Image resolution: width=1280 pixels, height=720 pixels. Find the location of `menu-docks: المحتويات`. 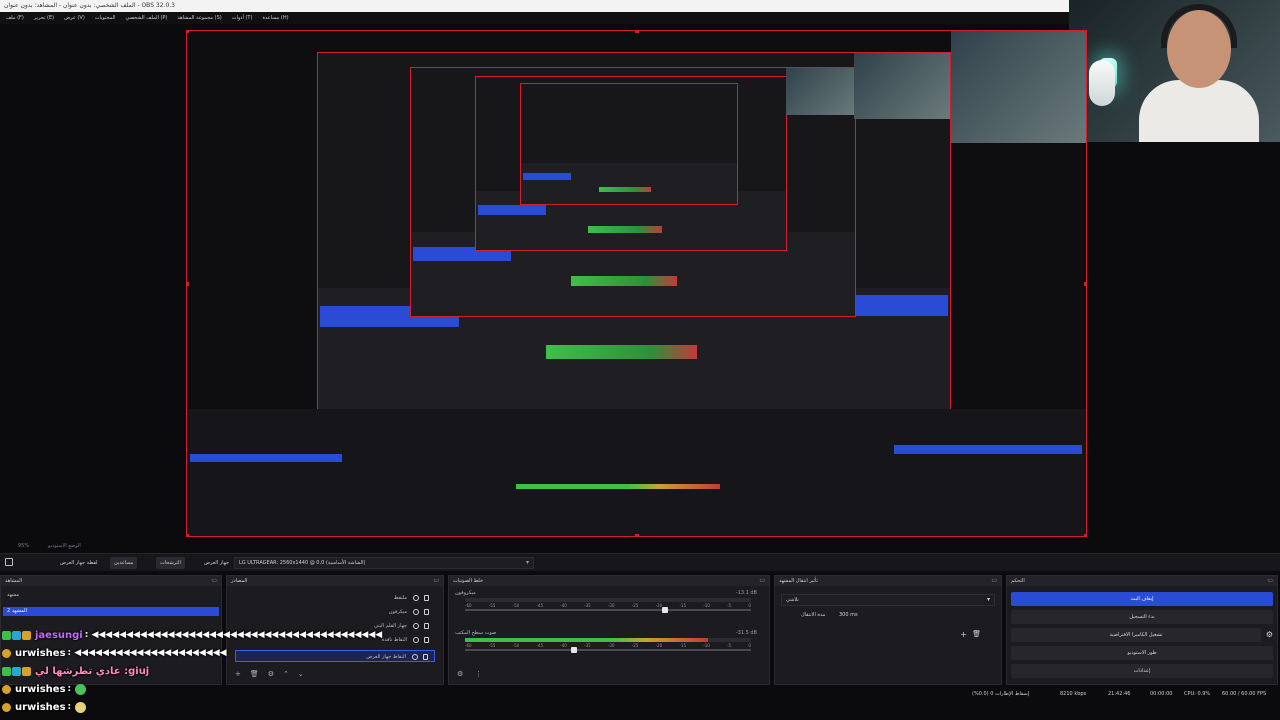

menu-docks: المحتويات is located at coordinates (105, 18).